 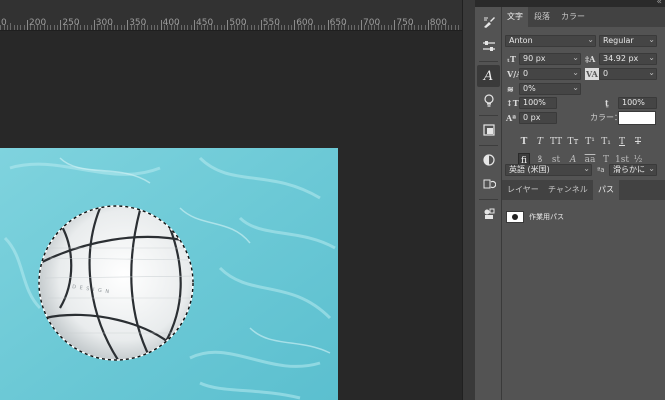 I want to click on vertical-scale-value: 100%, so click(x=534, y=102).